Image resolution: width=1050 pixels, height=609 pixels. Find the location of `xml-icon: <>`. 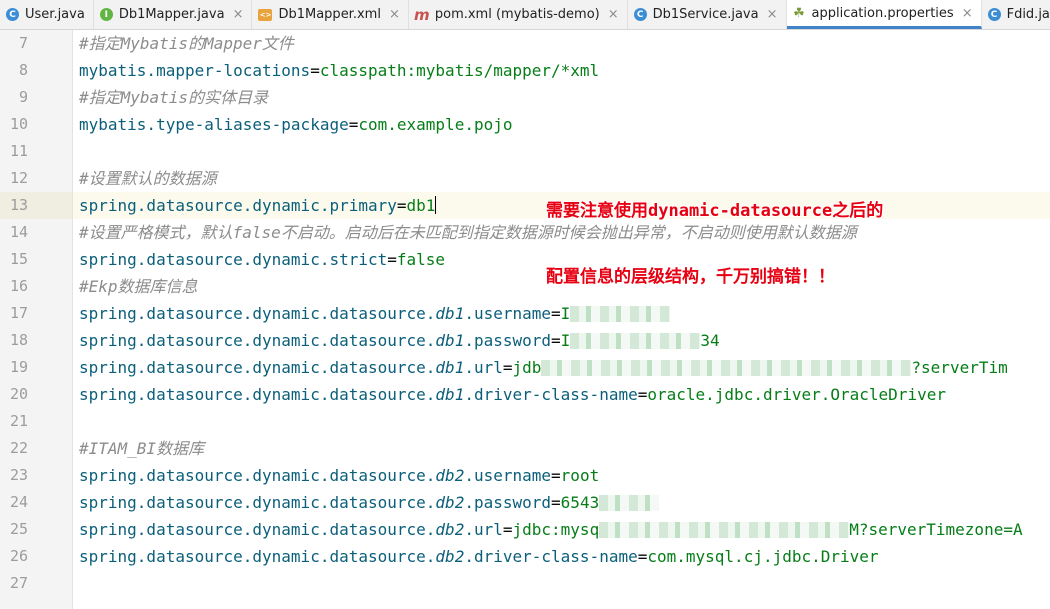

xml-icon: <> is located at coordinates (265, 14).